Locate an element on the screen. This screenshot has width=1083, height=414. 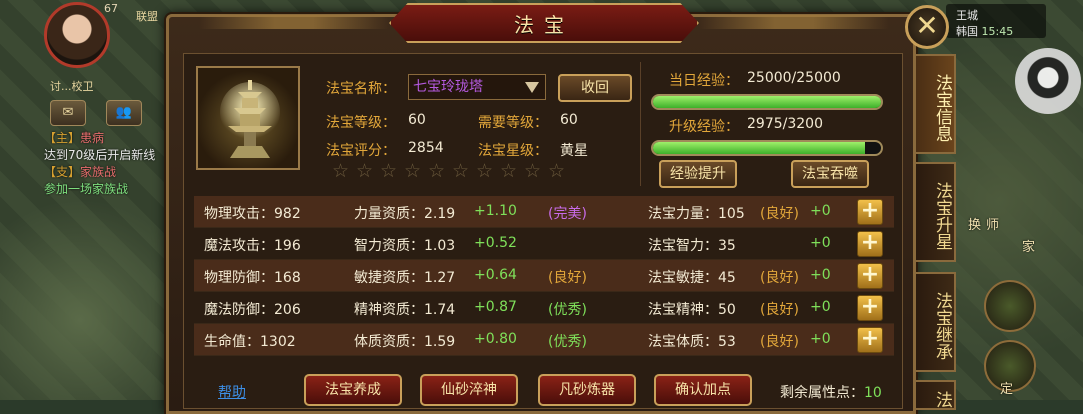
help-link: 帮助 is located at coordinates (232, 392).